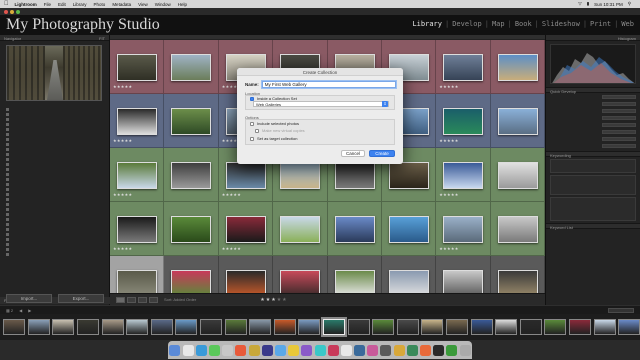 The width and height of the screenshot is (640, 360). Describe the element at coordinates (523, 24) in the screenshot. I see `module-book: Book` at that location.